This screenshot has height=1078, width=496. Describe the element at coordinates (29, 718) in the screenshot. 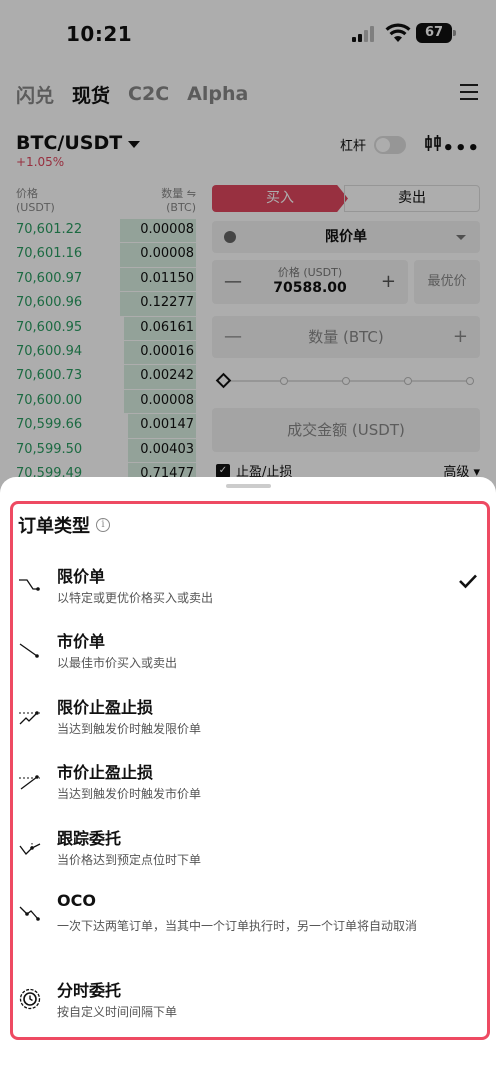

I see `limit-tpsl-icon` at that location.